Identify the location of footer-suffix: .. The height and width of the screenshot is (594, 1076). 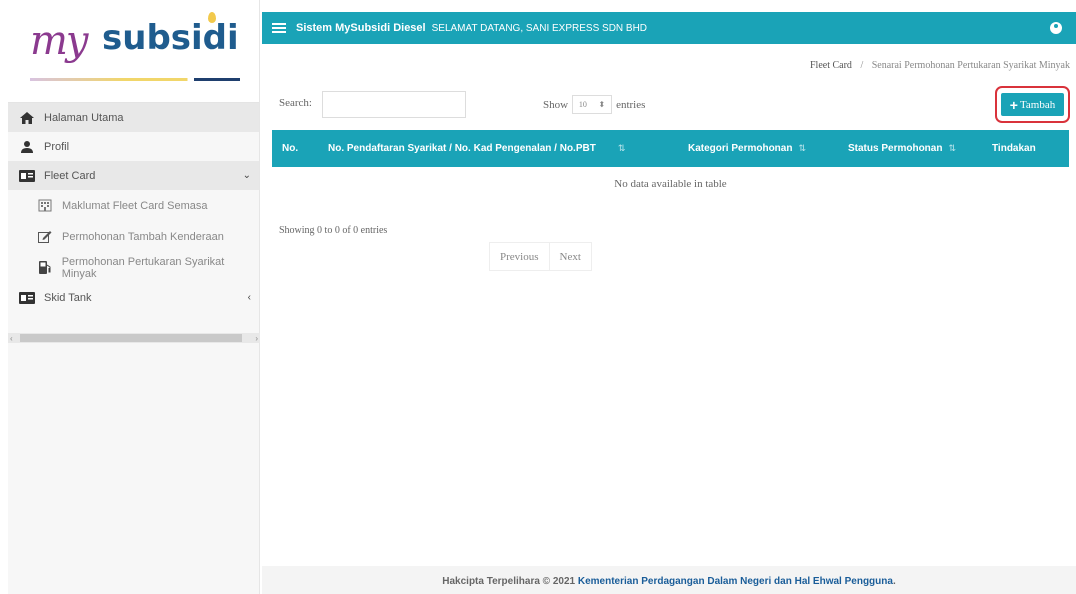
(894, 581).